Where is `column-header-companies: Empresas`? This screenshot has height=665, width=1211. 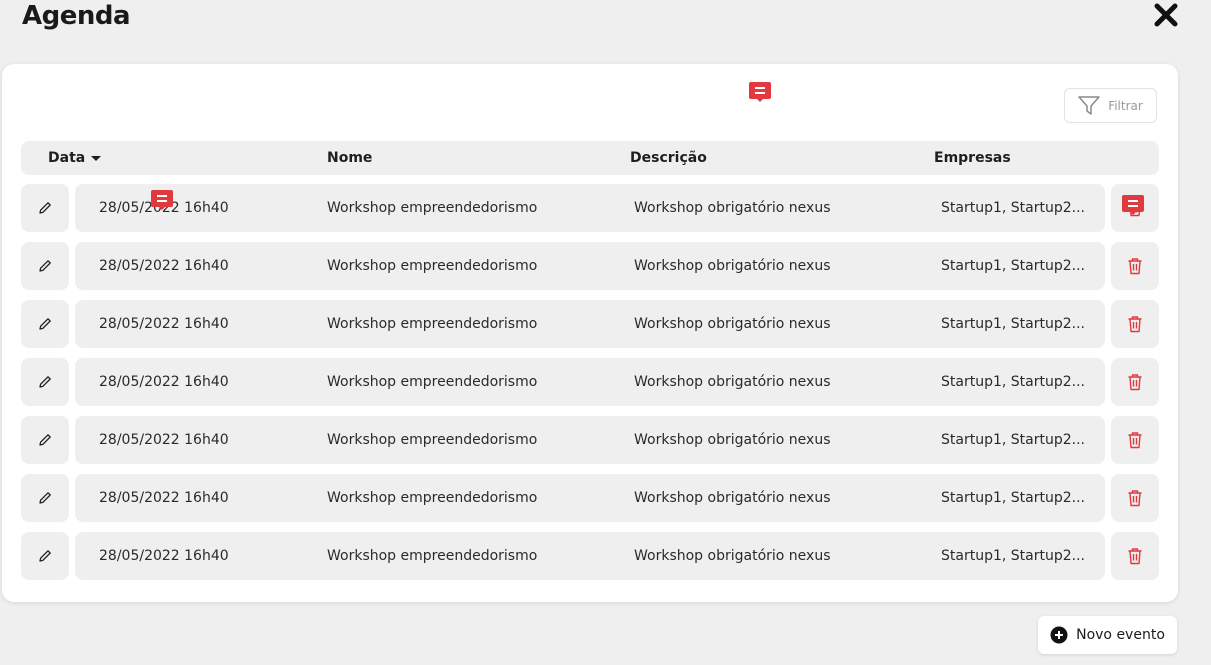
column-header-companies: Empresas is located at coordinates (972, 158).